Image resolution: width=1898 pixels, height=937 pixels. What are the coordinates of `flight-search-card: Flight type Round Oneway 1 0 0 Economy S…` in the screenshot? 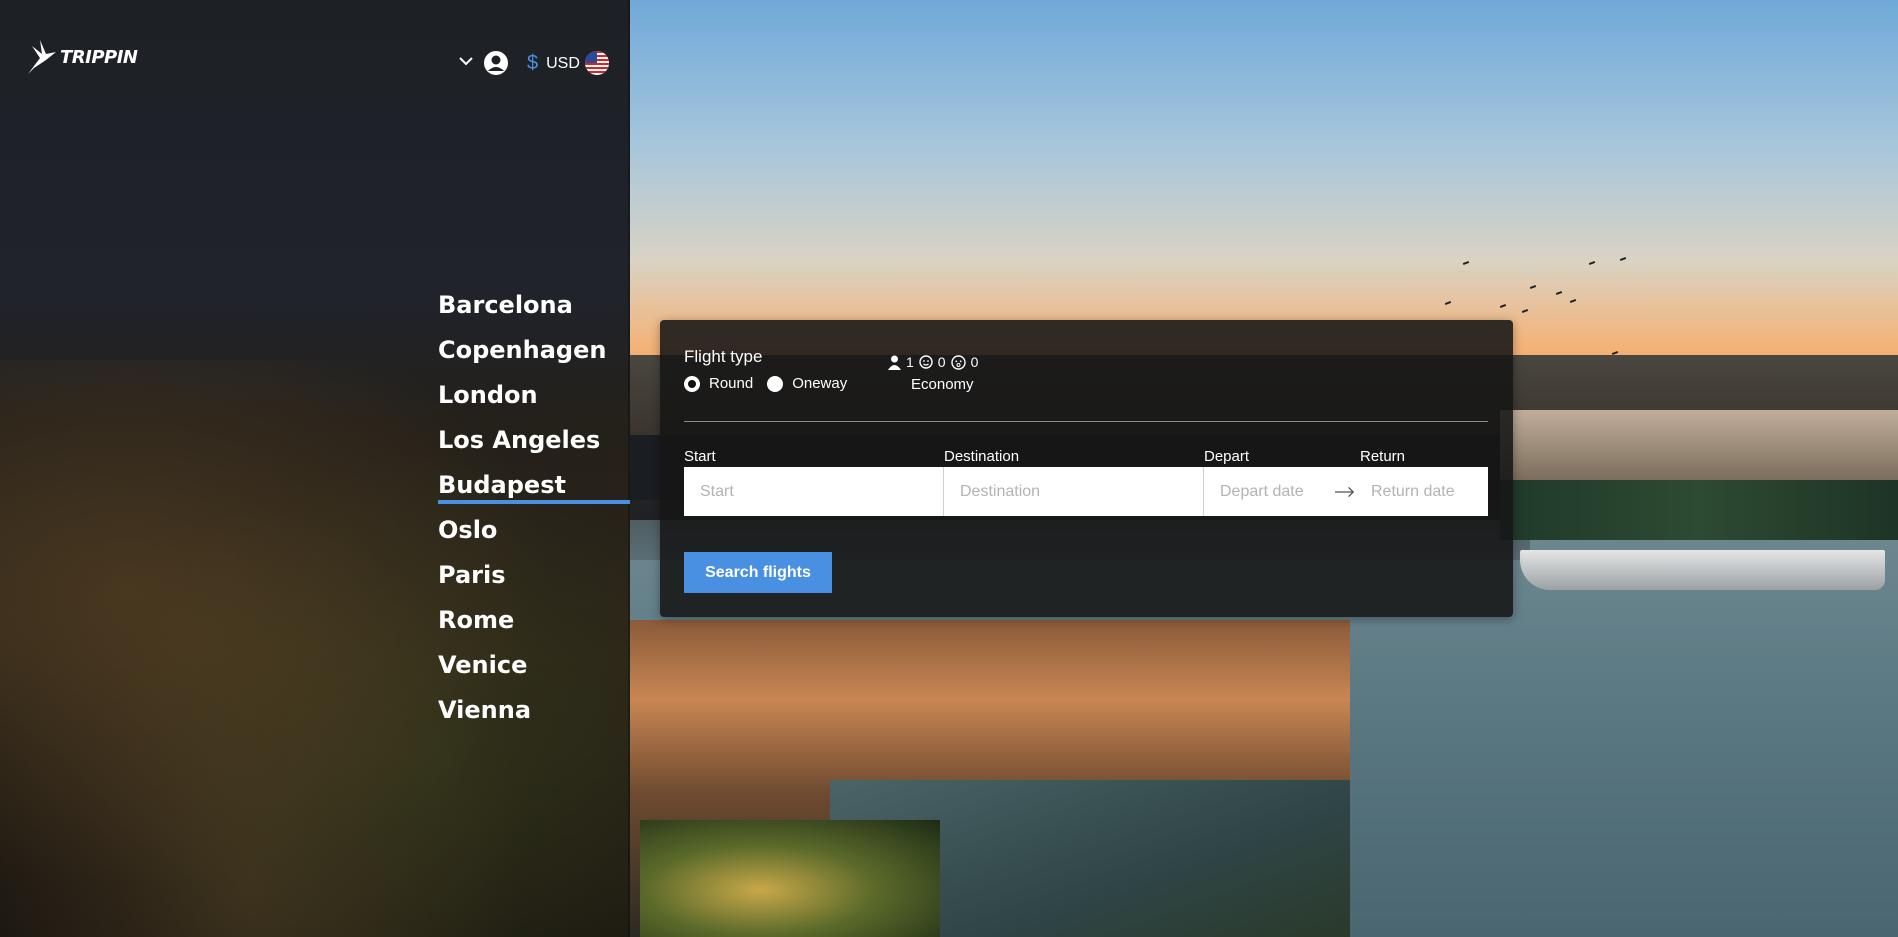 It's located at (1086, 468).